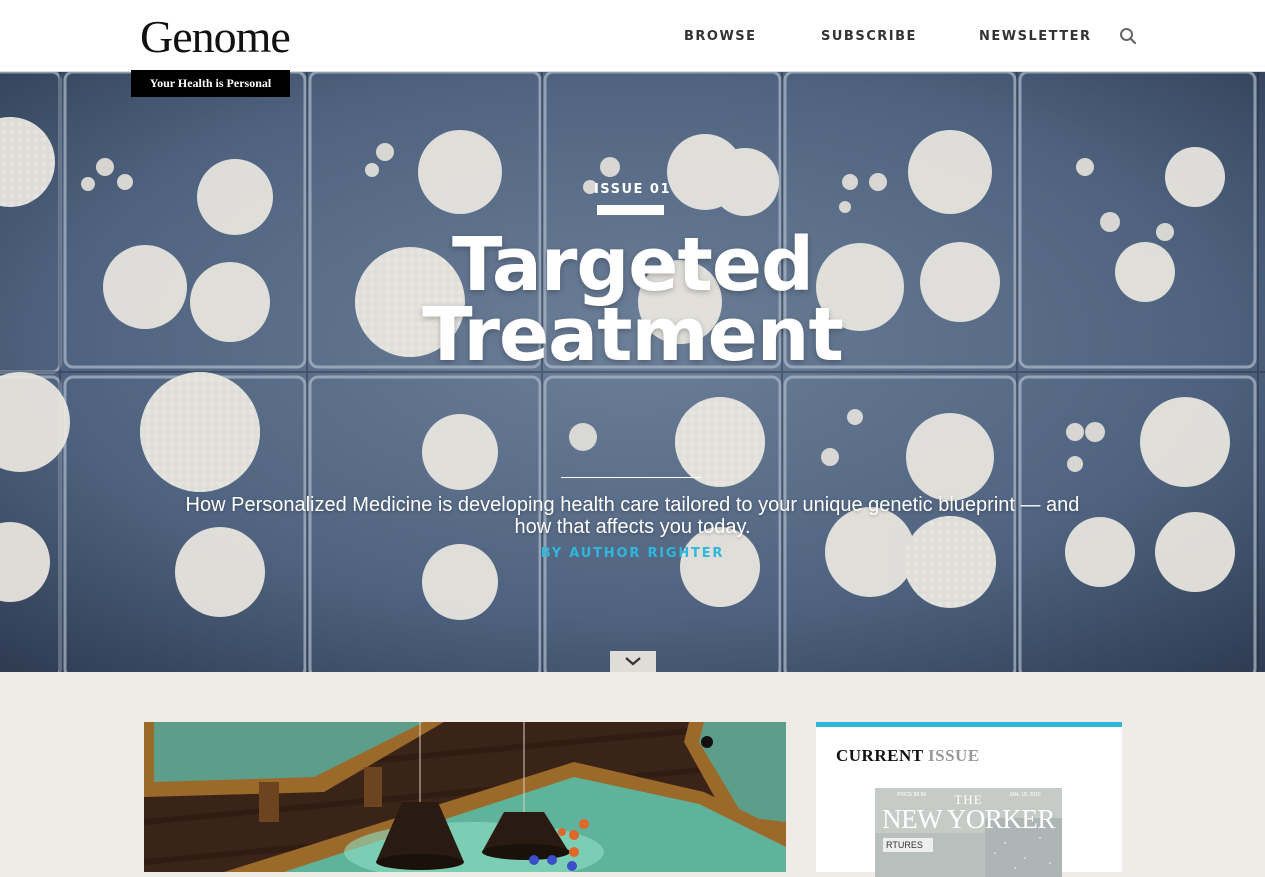 The width and height of the screenshot is (1265, 877). I want to click on cover-masthead: NEW YORKER, so click(968, 819).